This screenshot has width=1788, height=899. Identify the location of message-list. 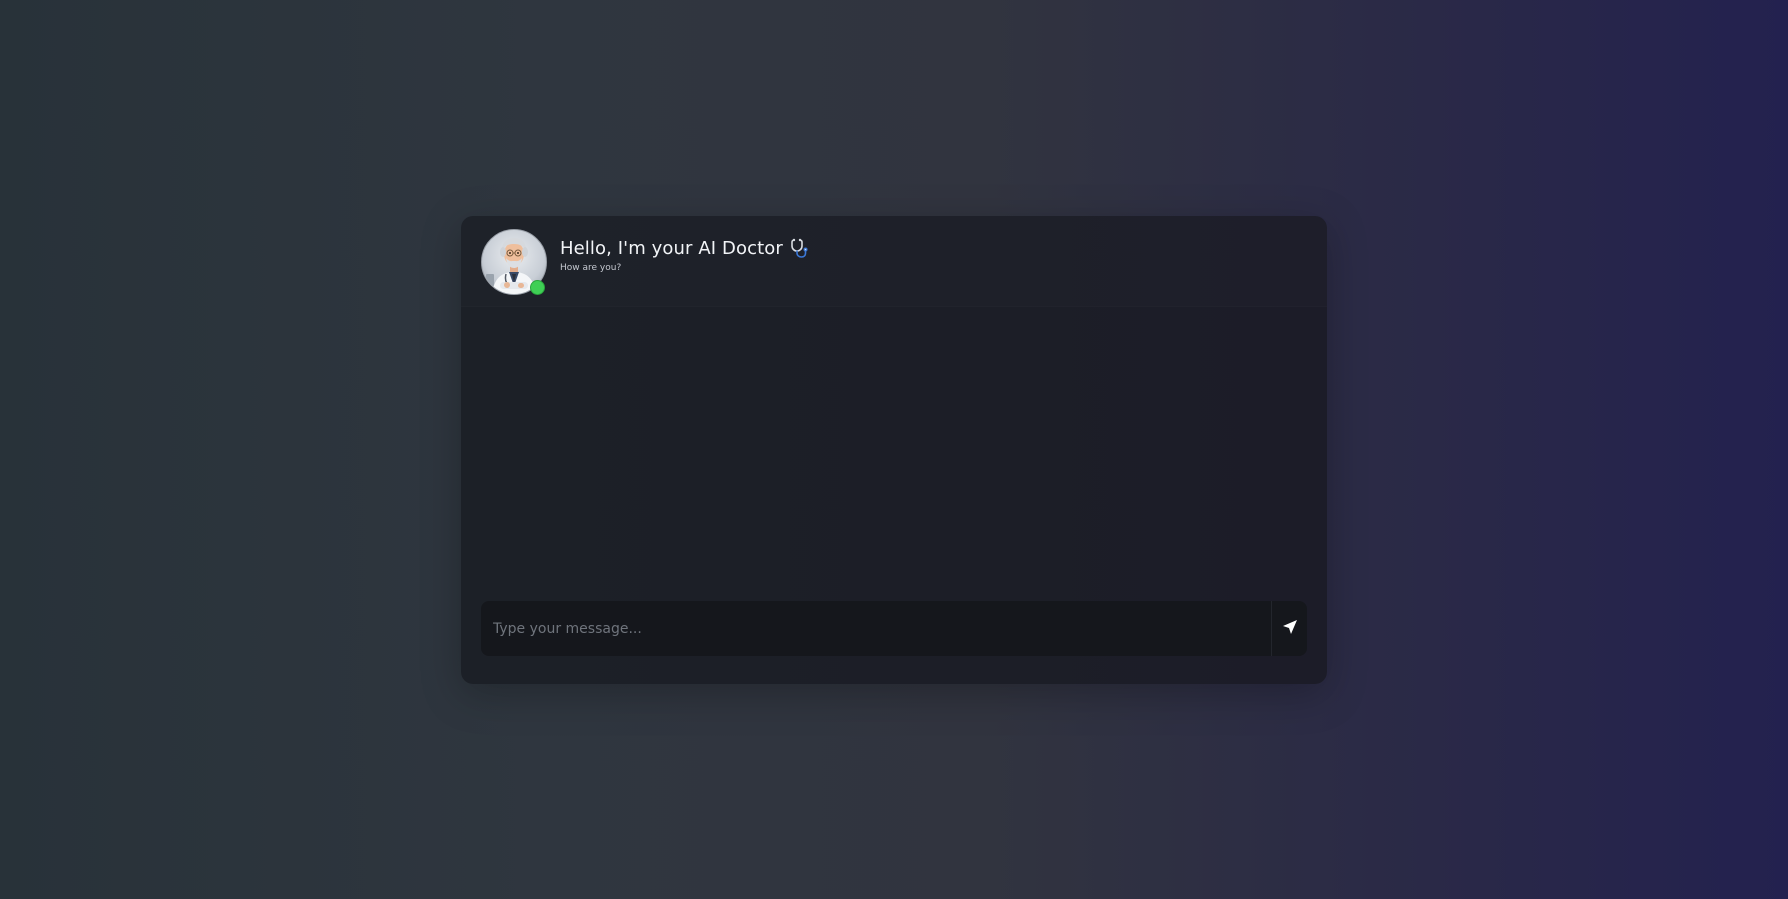
(894, 445).